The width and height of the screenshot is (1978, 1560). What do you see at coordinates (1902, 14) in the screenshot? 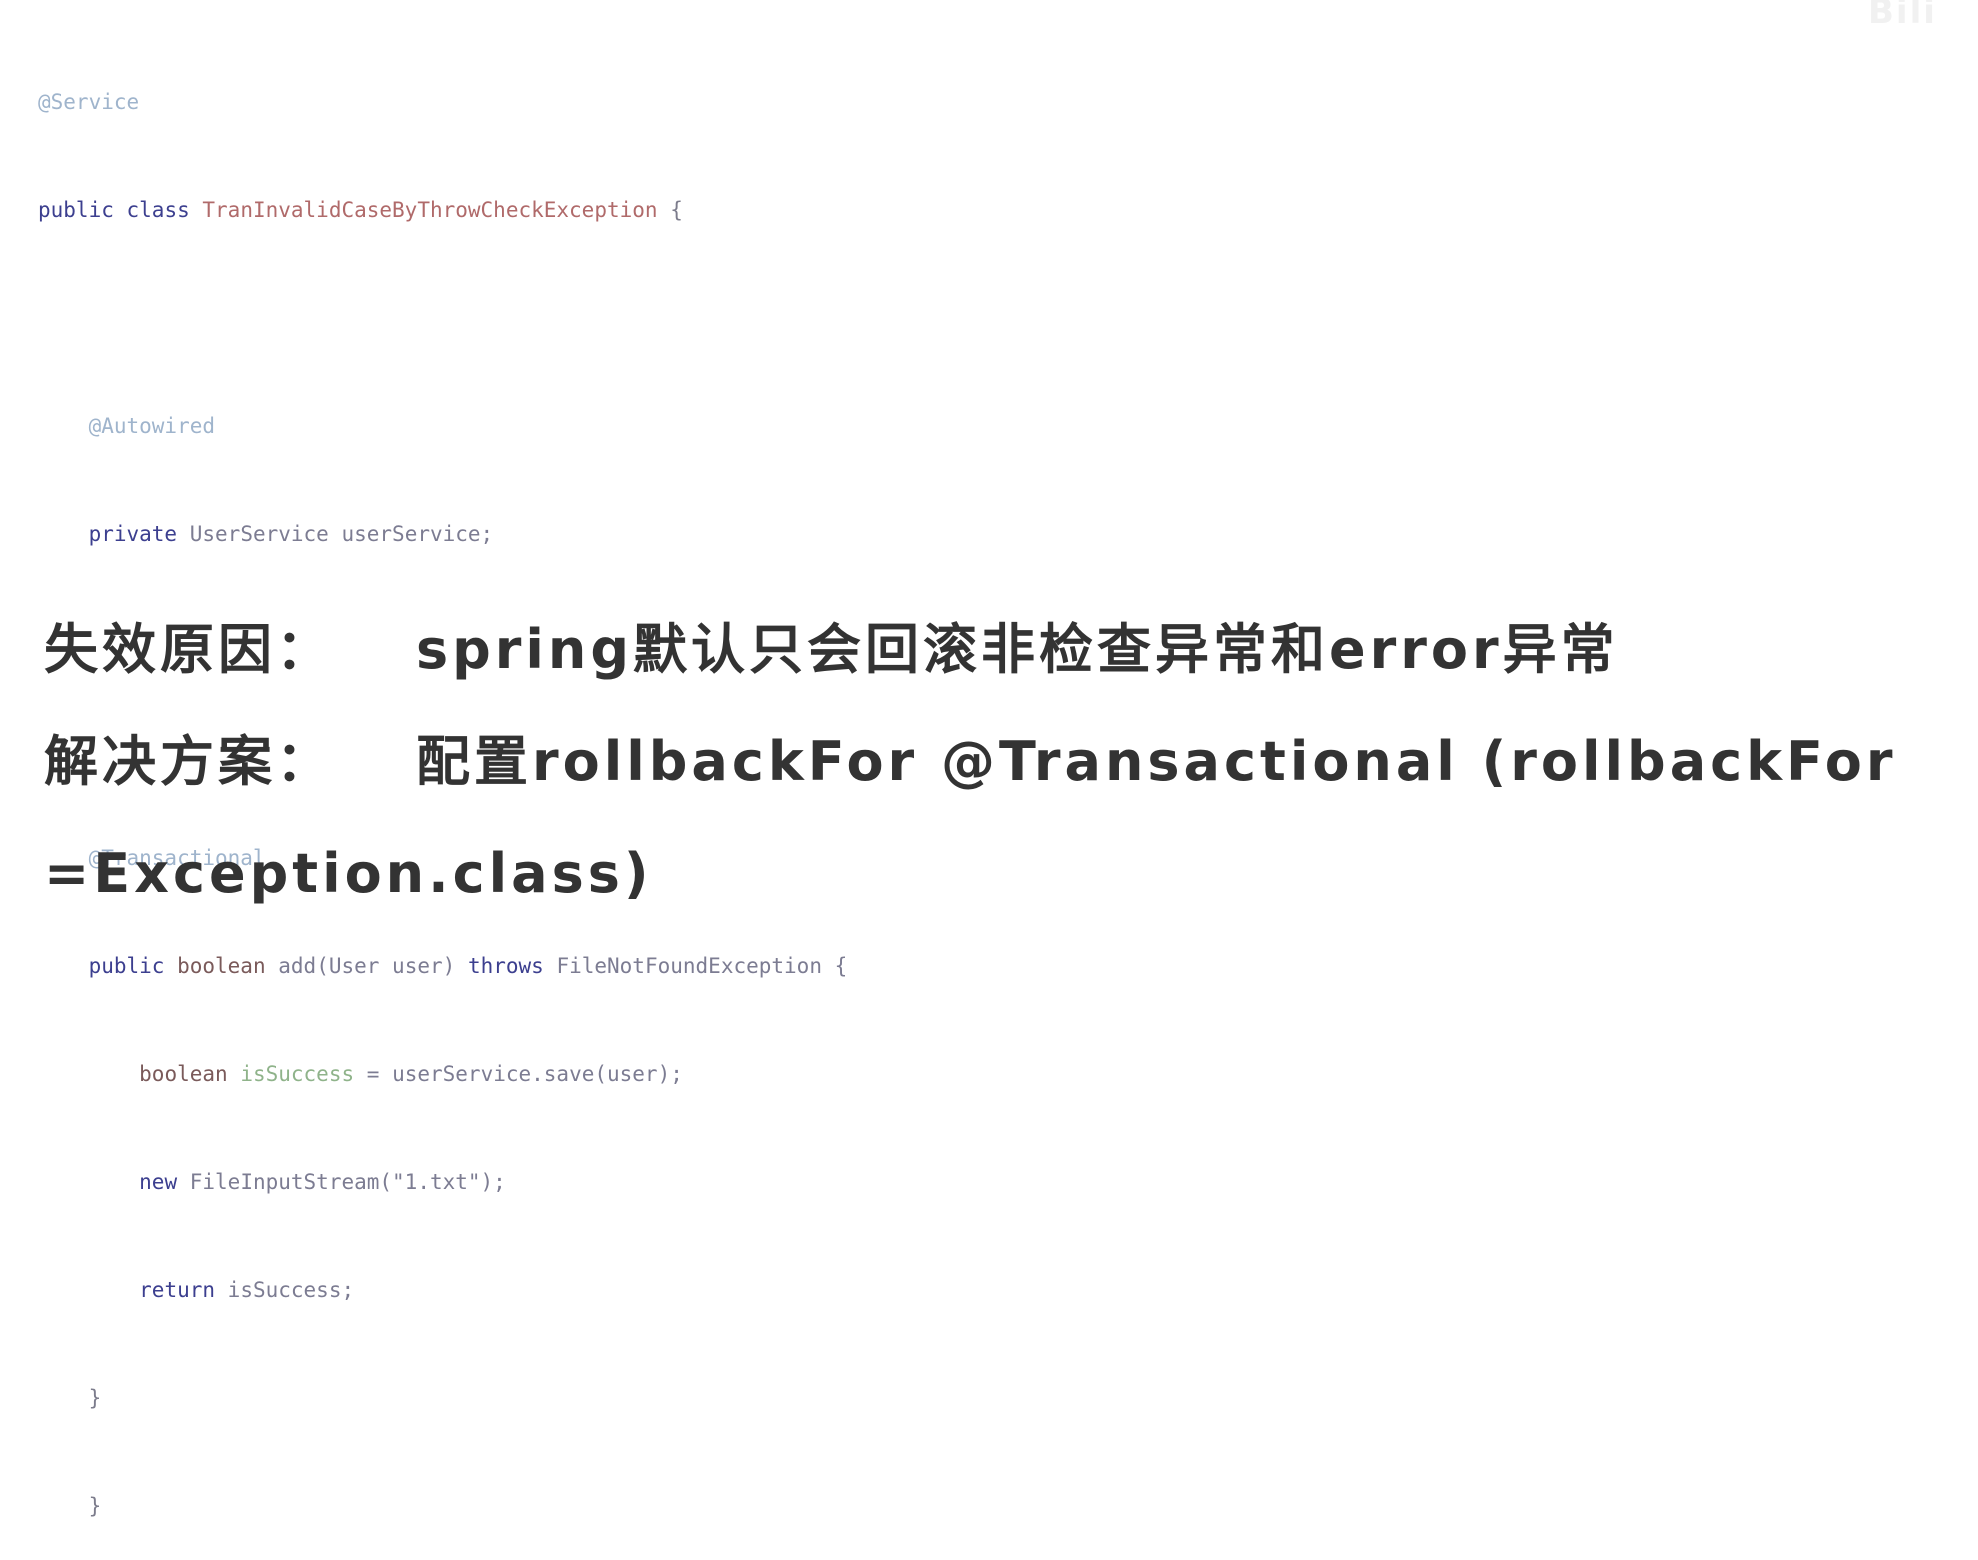
I see `watermark-logo: Bili` at bounding box center [1902, 14].